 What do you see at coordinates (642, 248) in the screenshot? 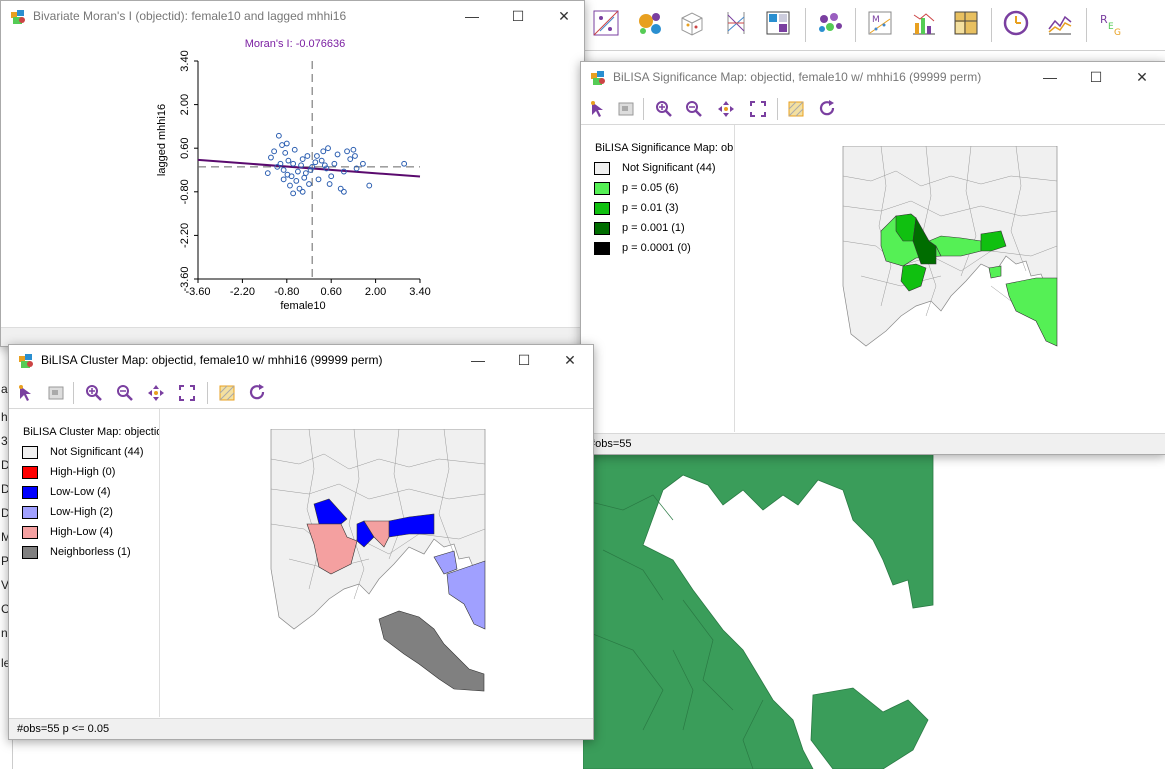
I see `legend-item: p = 0.0001 (0)` at bounding box center [642, 248].